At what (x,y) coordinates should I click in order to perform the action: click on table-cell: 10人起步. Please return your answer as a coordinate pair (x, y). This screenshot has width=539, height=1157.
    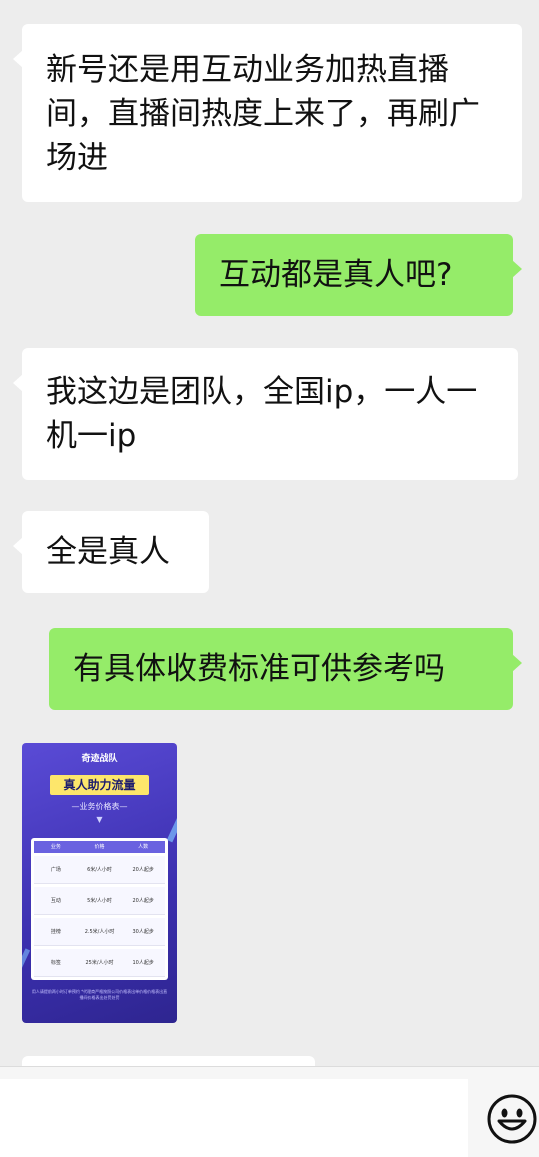
    Looking at the image, I should click on (143, 963).